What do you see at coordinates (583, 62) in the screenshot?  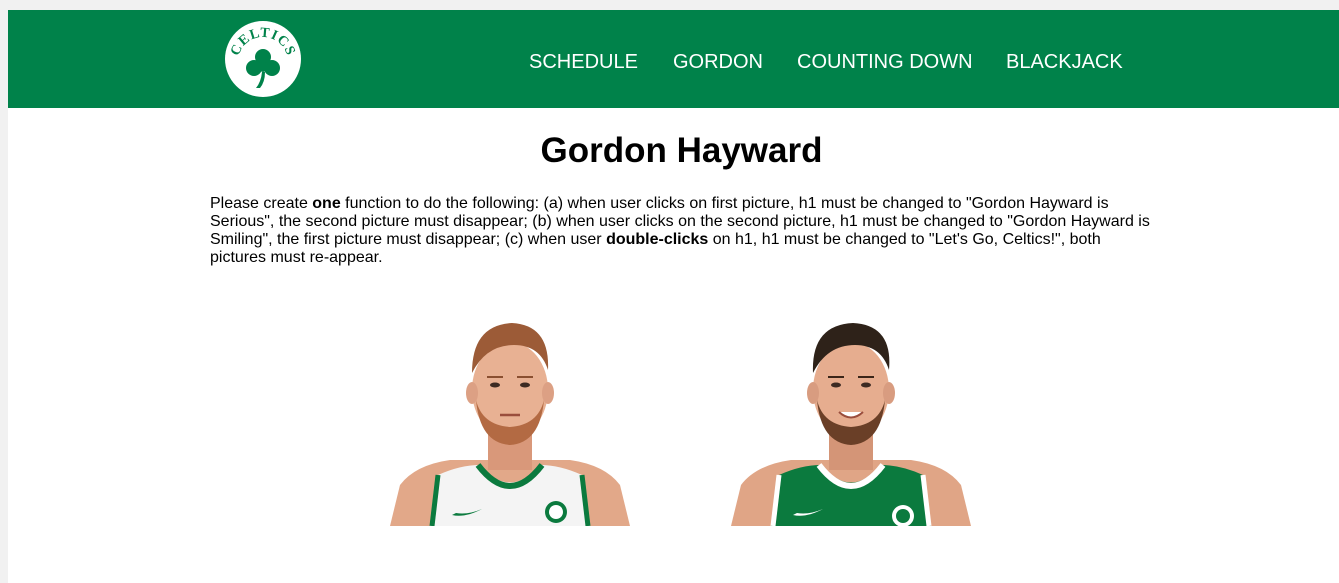 I see `nav-schedule-link: SCHEDULE` at bounding box center [583, 62].